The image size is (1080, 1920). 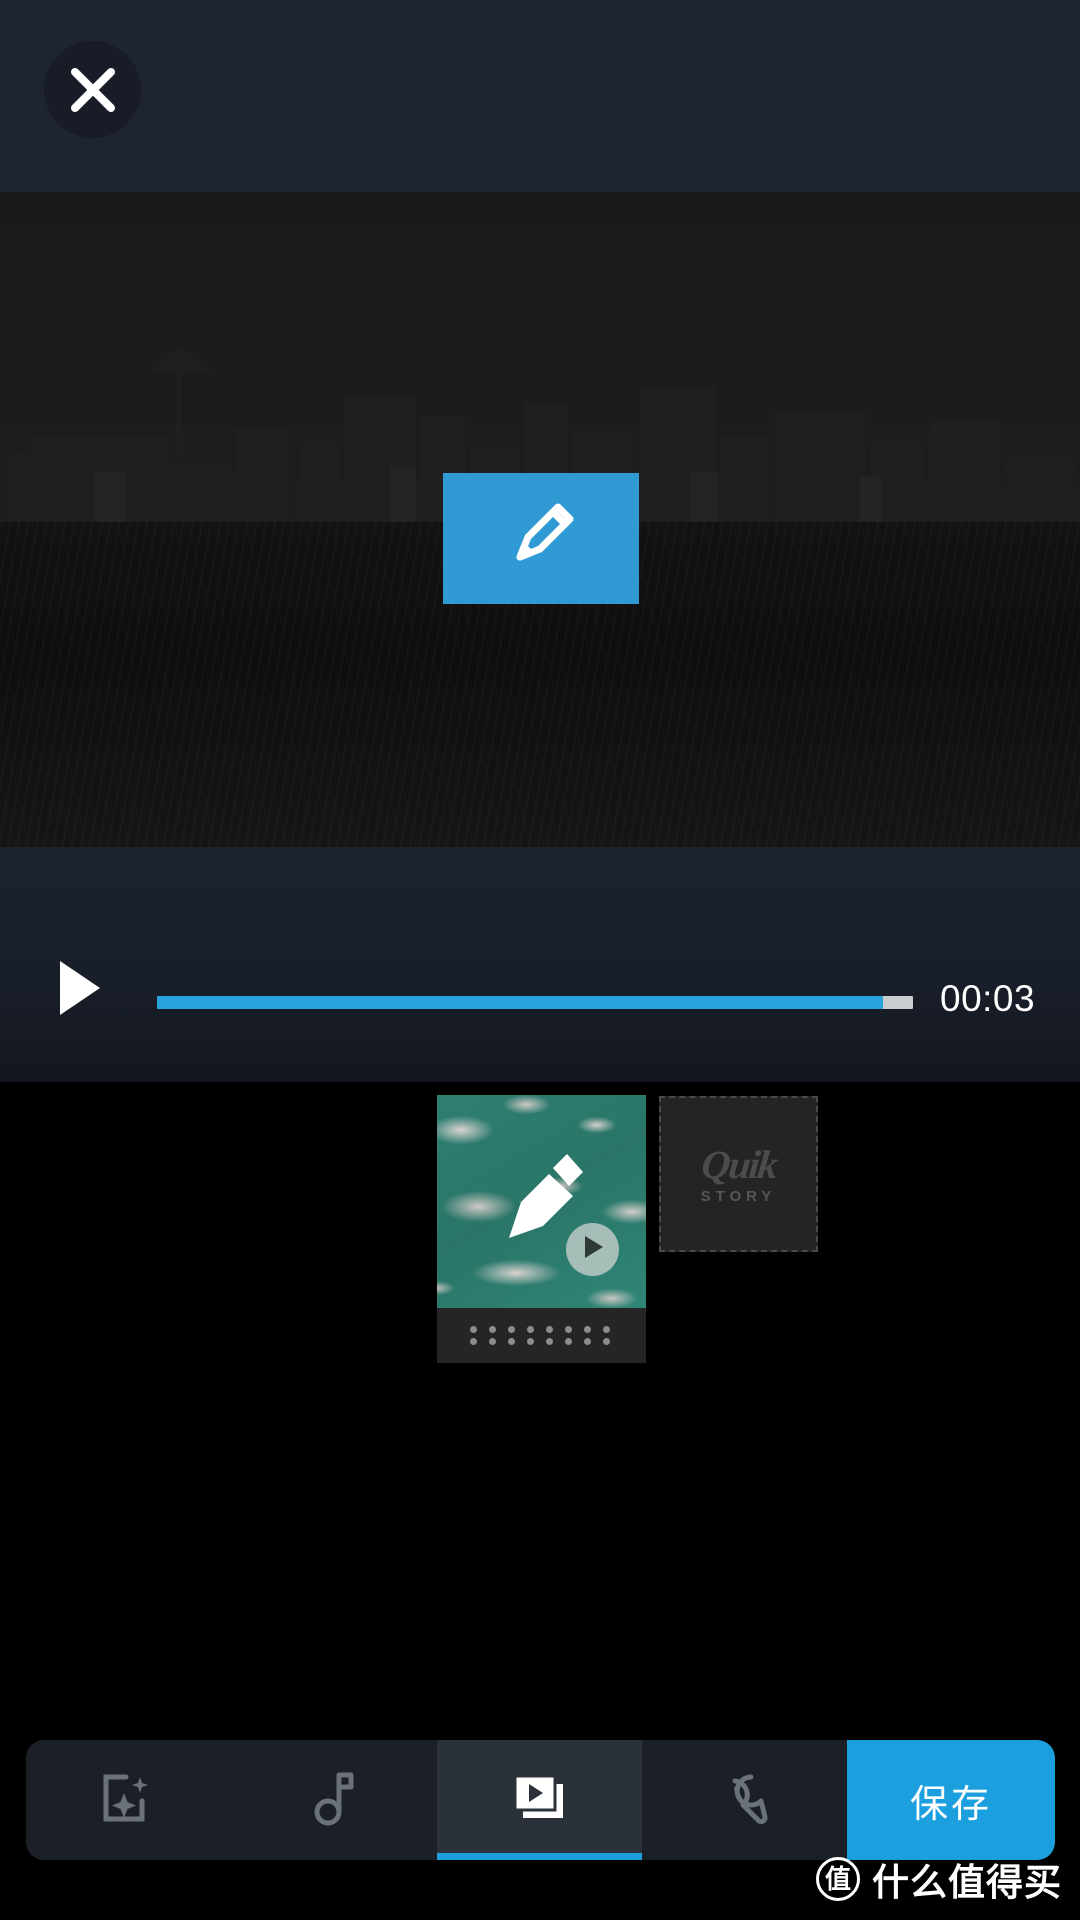 I want to click on play-button, so click(x=80, y=990).